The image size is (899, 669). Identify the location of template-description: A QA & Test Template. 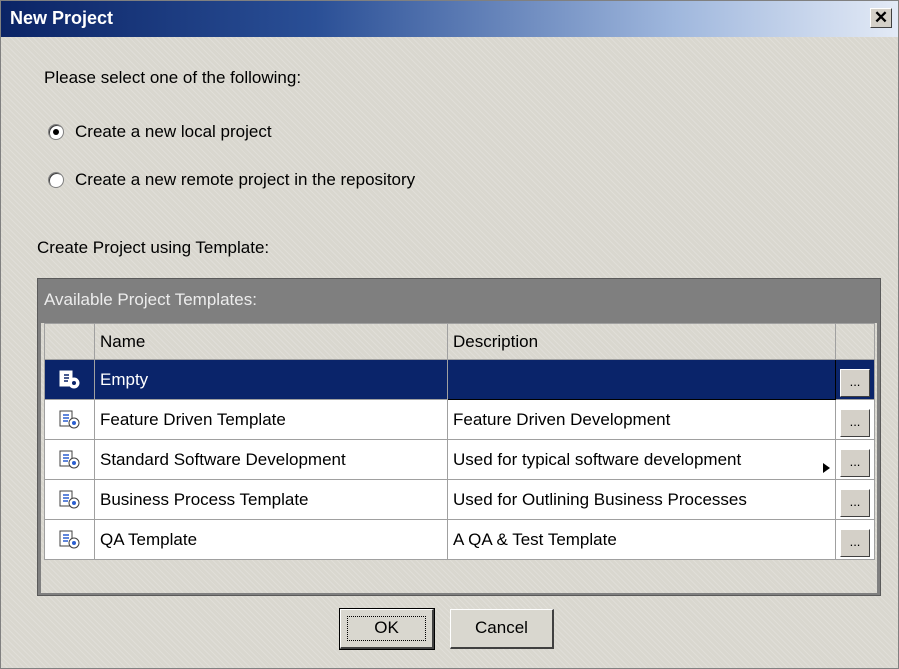
(641, 539).